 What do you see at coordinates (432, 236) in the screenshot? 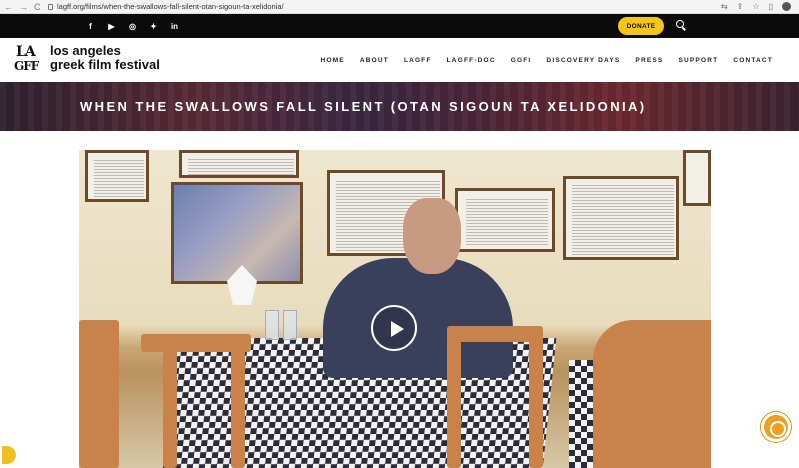
I see `man-head` at bounding box center [432, 236].